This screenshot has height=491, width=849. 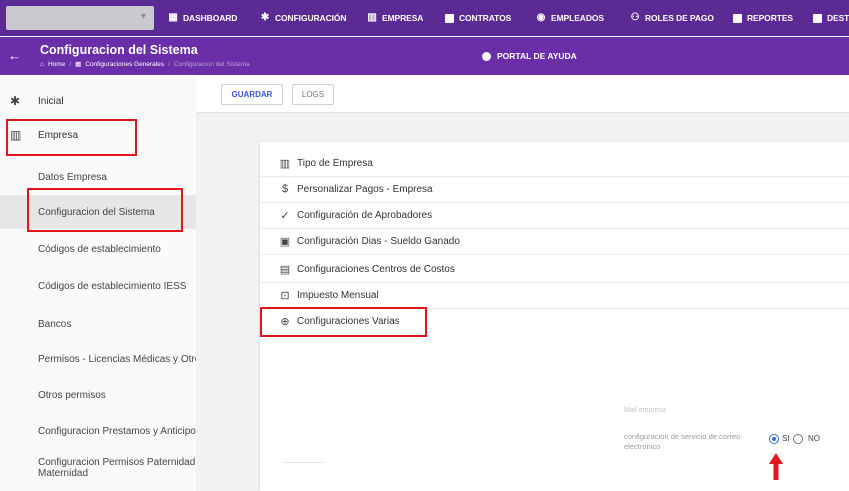 What do you see at coordinates (56, 64) in the screenshot?
I see `breadcrumb-home: Home` at bounding box center [56, 64].